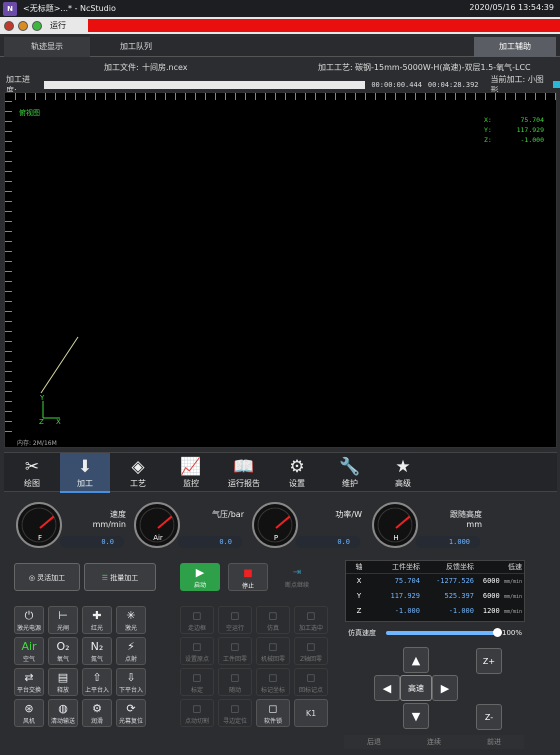  What do you see at coordinates (131, 620) in the screenshot?
I see `left-grid-button-0-3: ✳ 激光` at bounding box center [131, 620].